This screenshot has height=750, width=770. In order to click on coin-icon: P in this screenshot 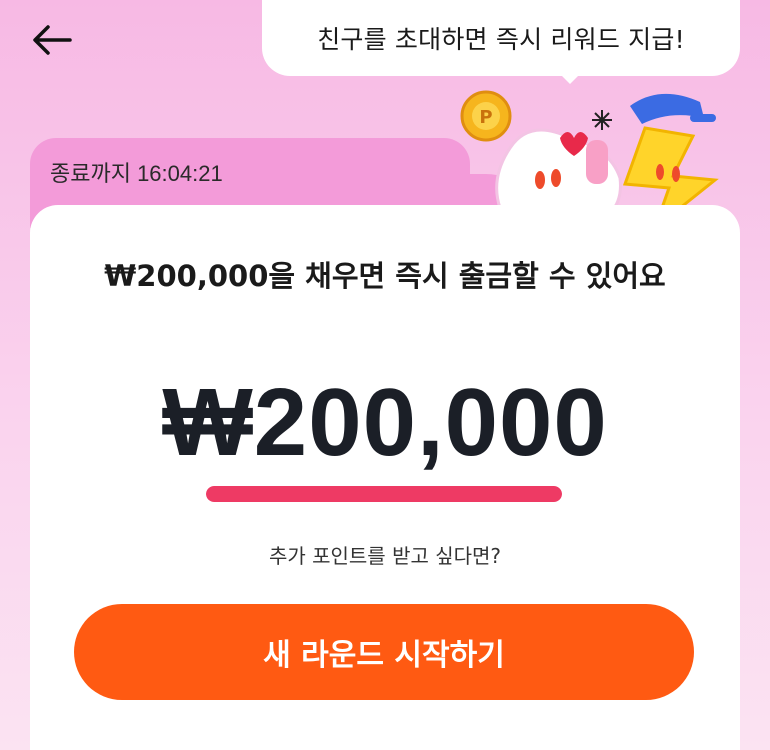, I will do `click(486, 116)`.